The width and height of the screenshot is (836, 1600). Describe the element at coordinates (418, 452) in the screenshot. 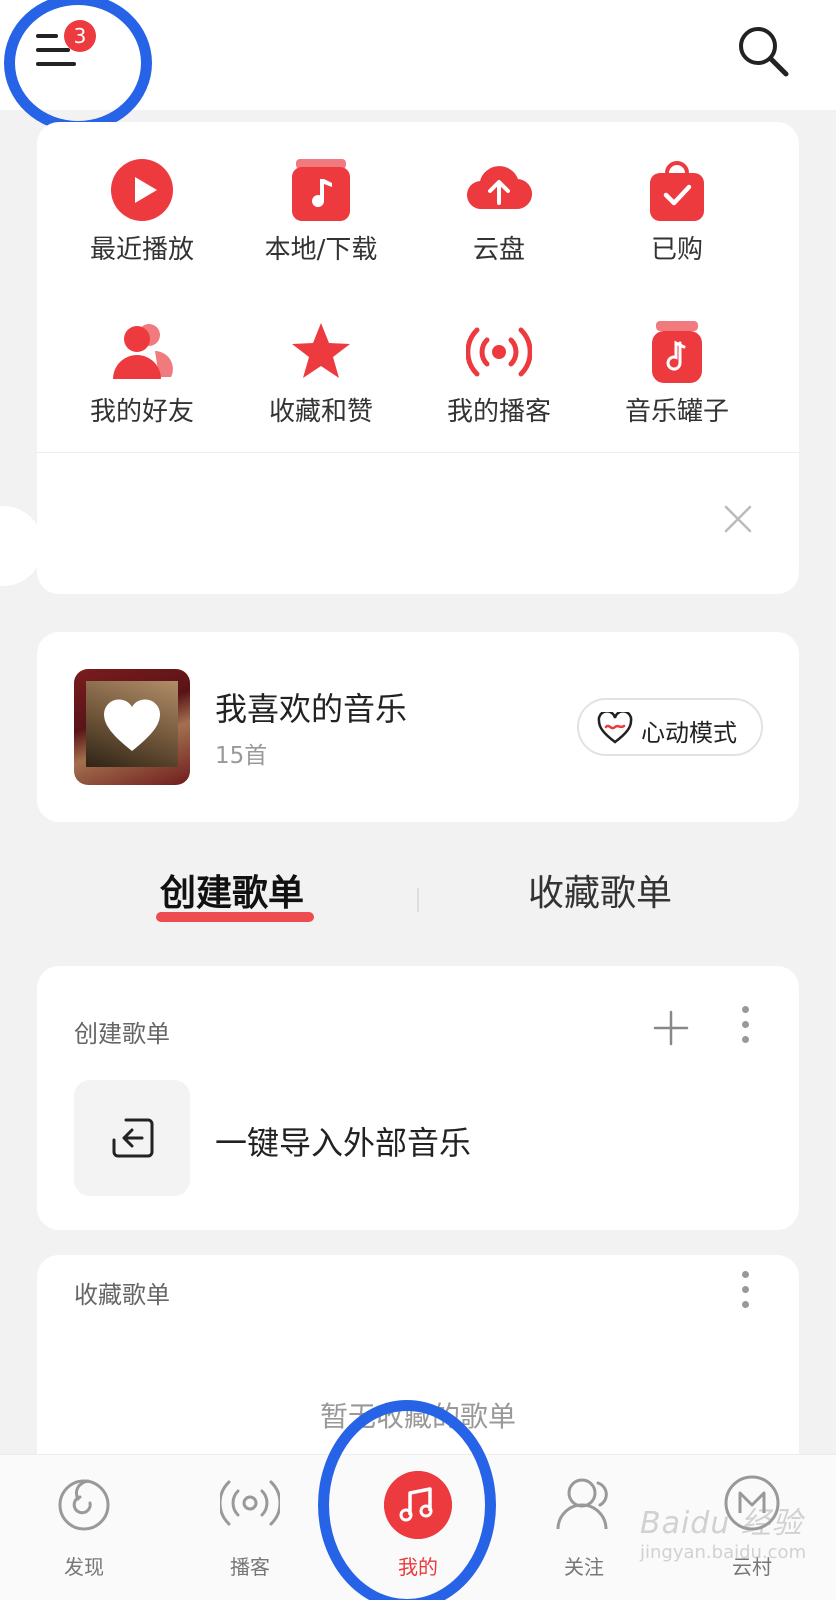

I see `divider` at that location.